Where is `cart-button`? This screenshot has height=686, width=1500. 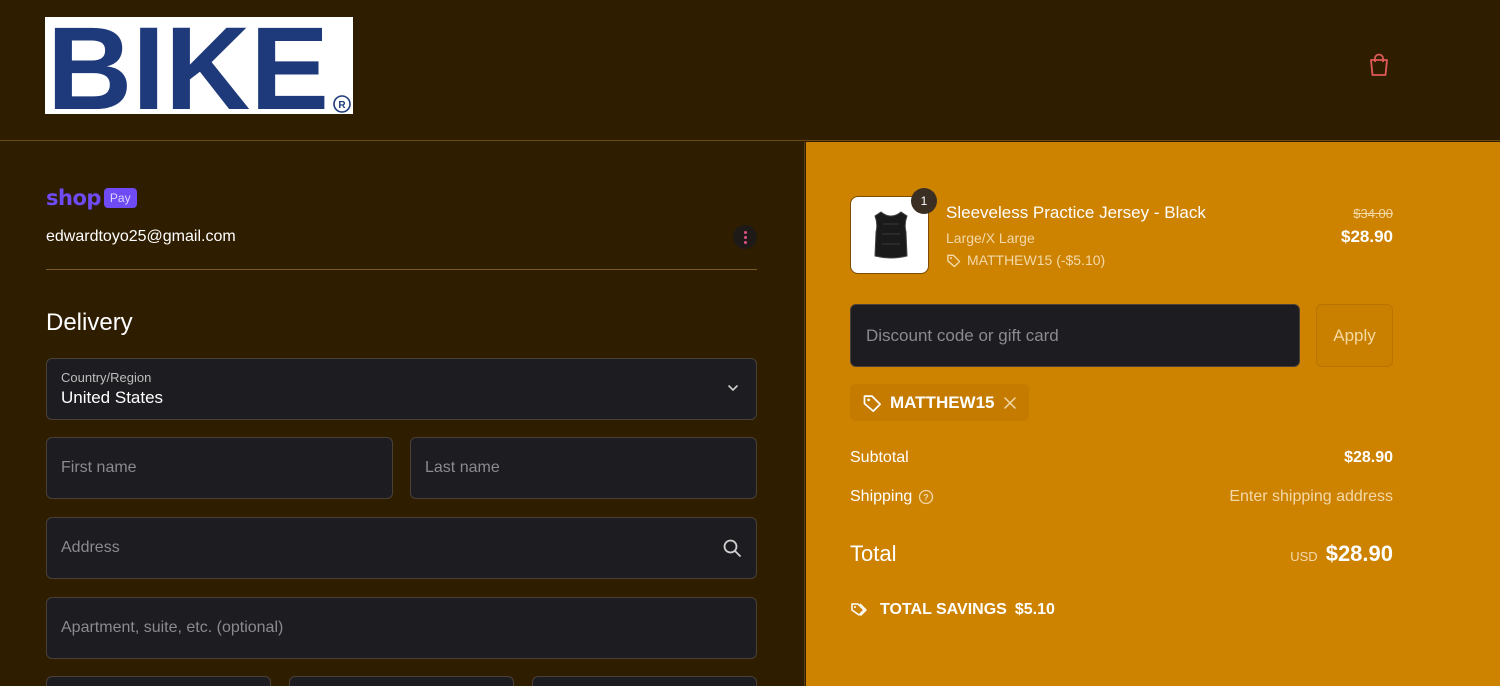 cart-button is located at coordinates (1379, 65).